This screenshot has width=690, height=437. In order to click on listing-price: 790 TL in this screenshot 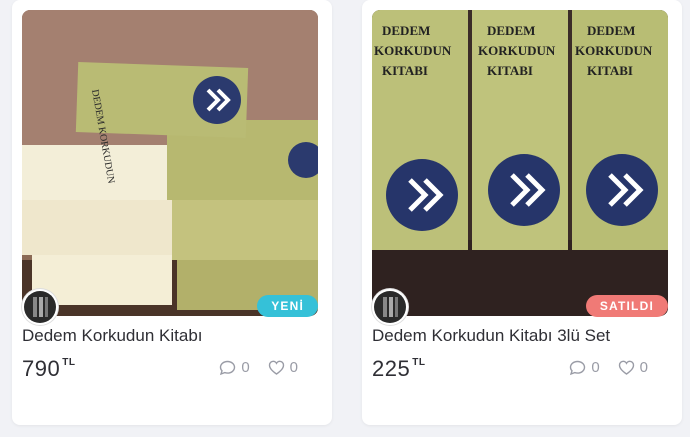, I will do `click(48, 369)`.